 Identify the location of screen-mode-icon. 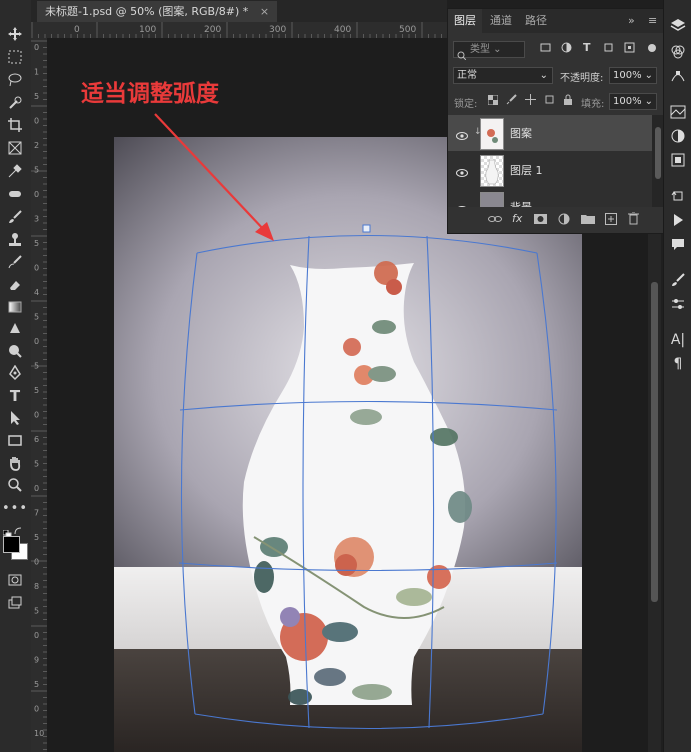
(15, 603).